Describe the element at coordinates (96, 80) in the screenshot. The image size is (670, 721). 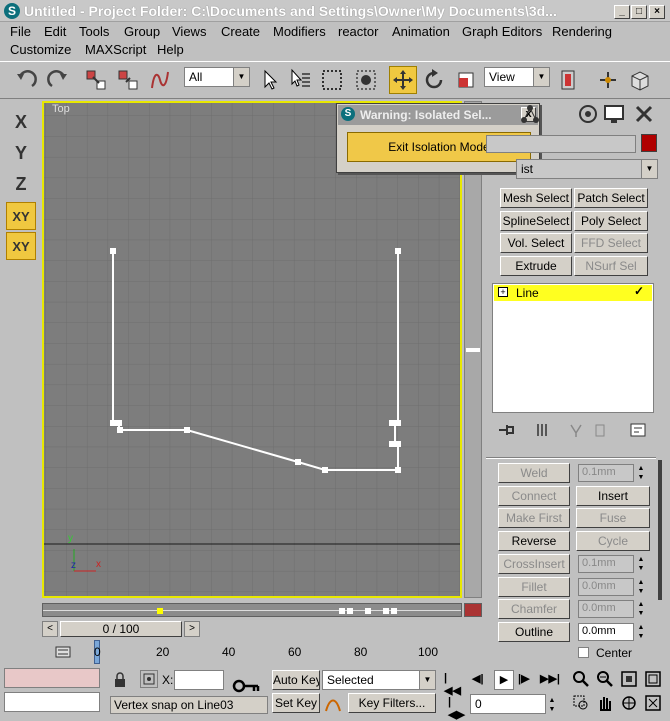
I see `select-link-icon` at that location.